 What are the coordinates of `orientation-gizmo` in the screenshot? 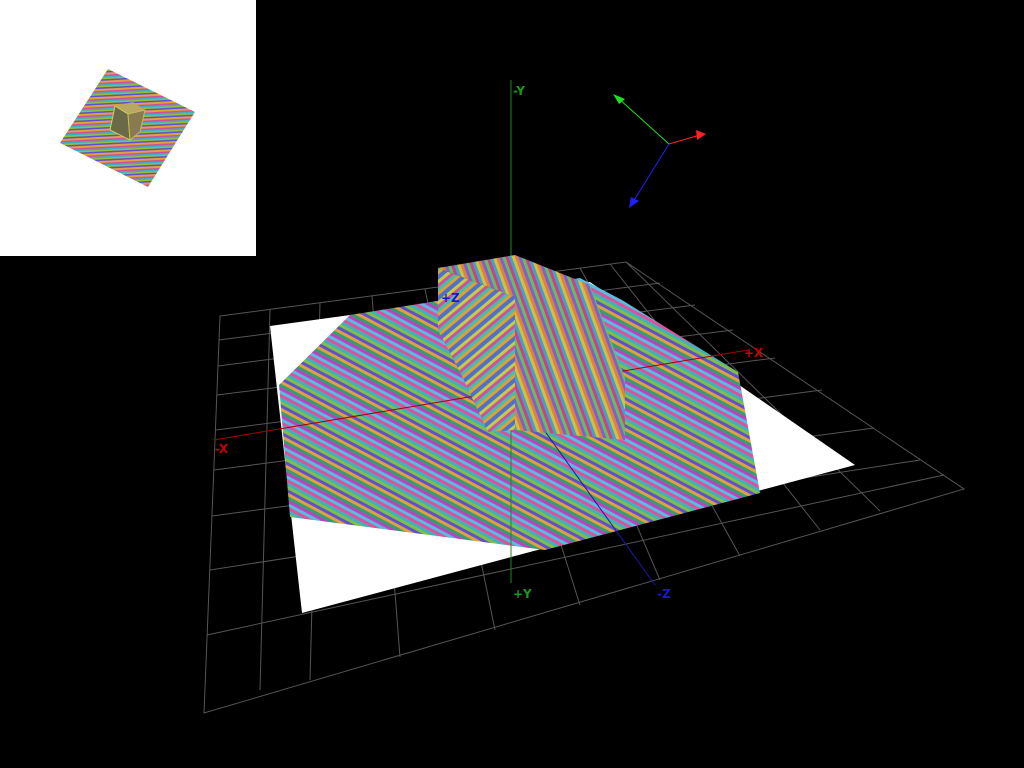 It's located at (659, 151).